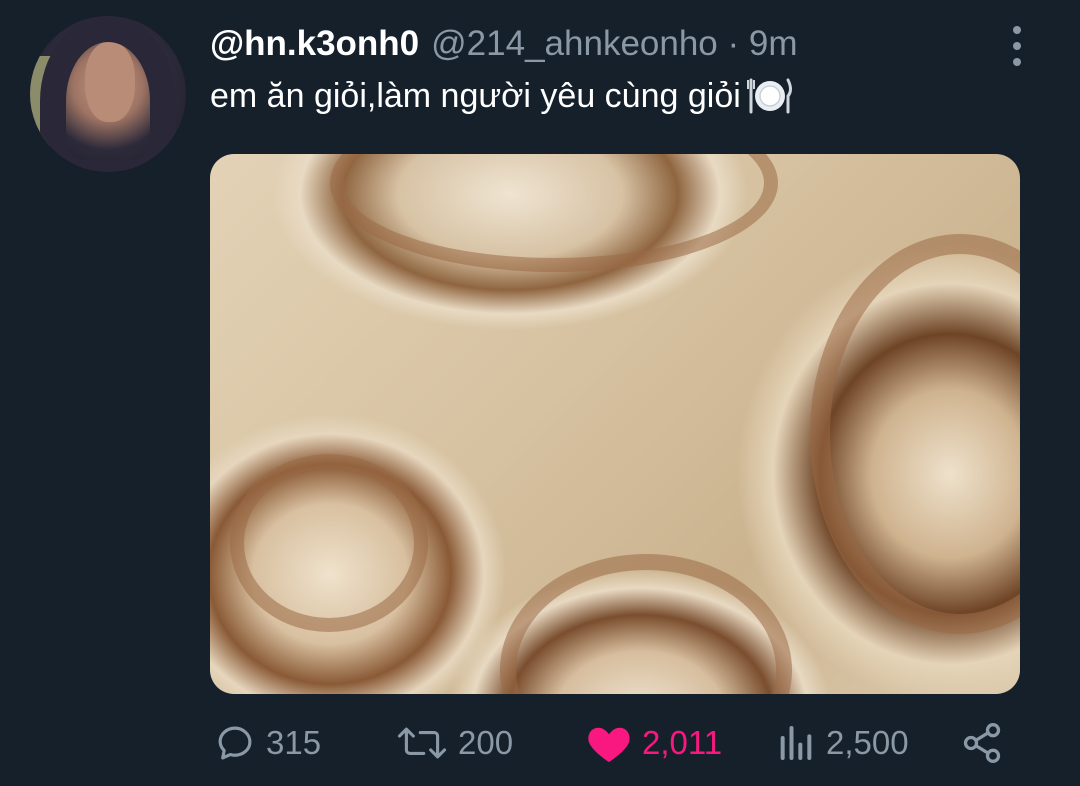  I want to click on heart-icon, so click(609, 745).